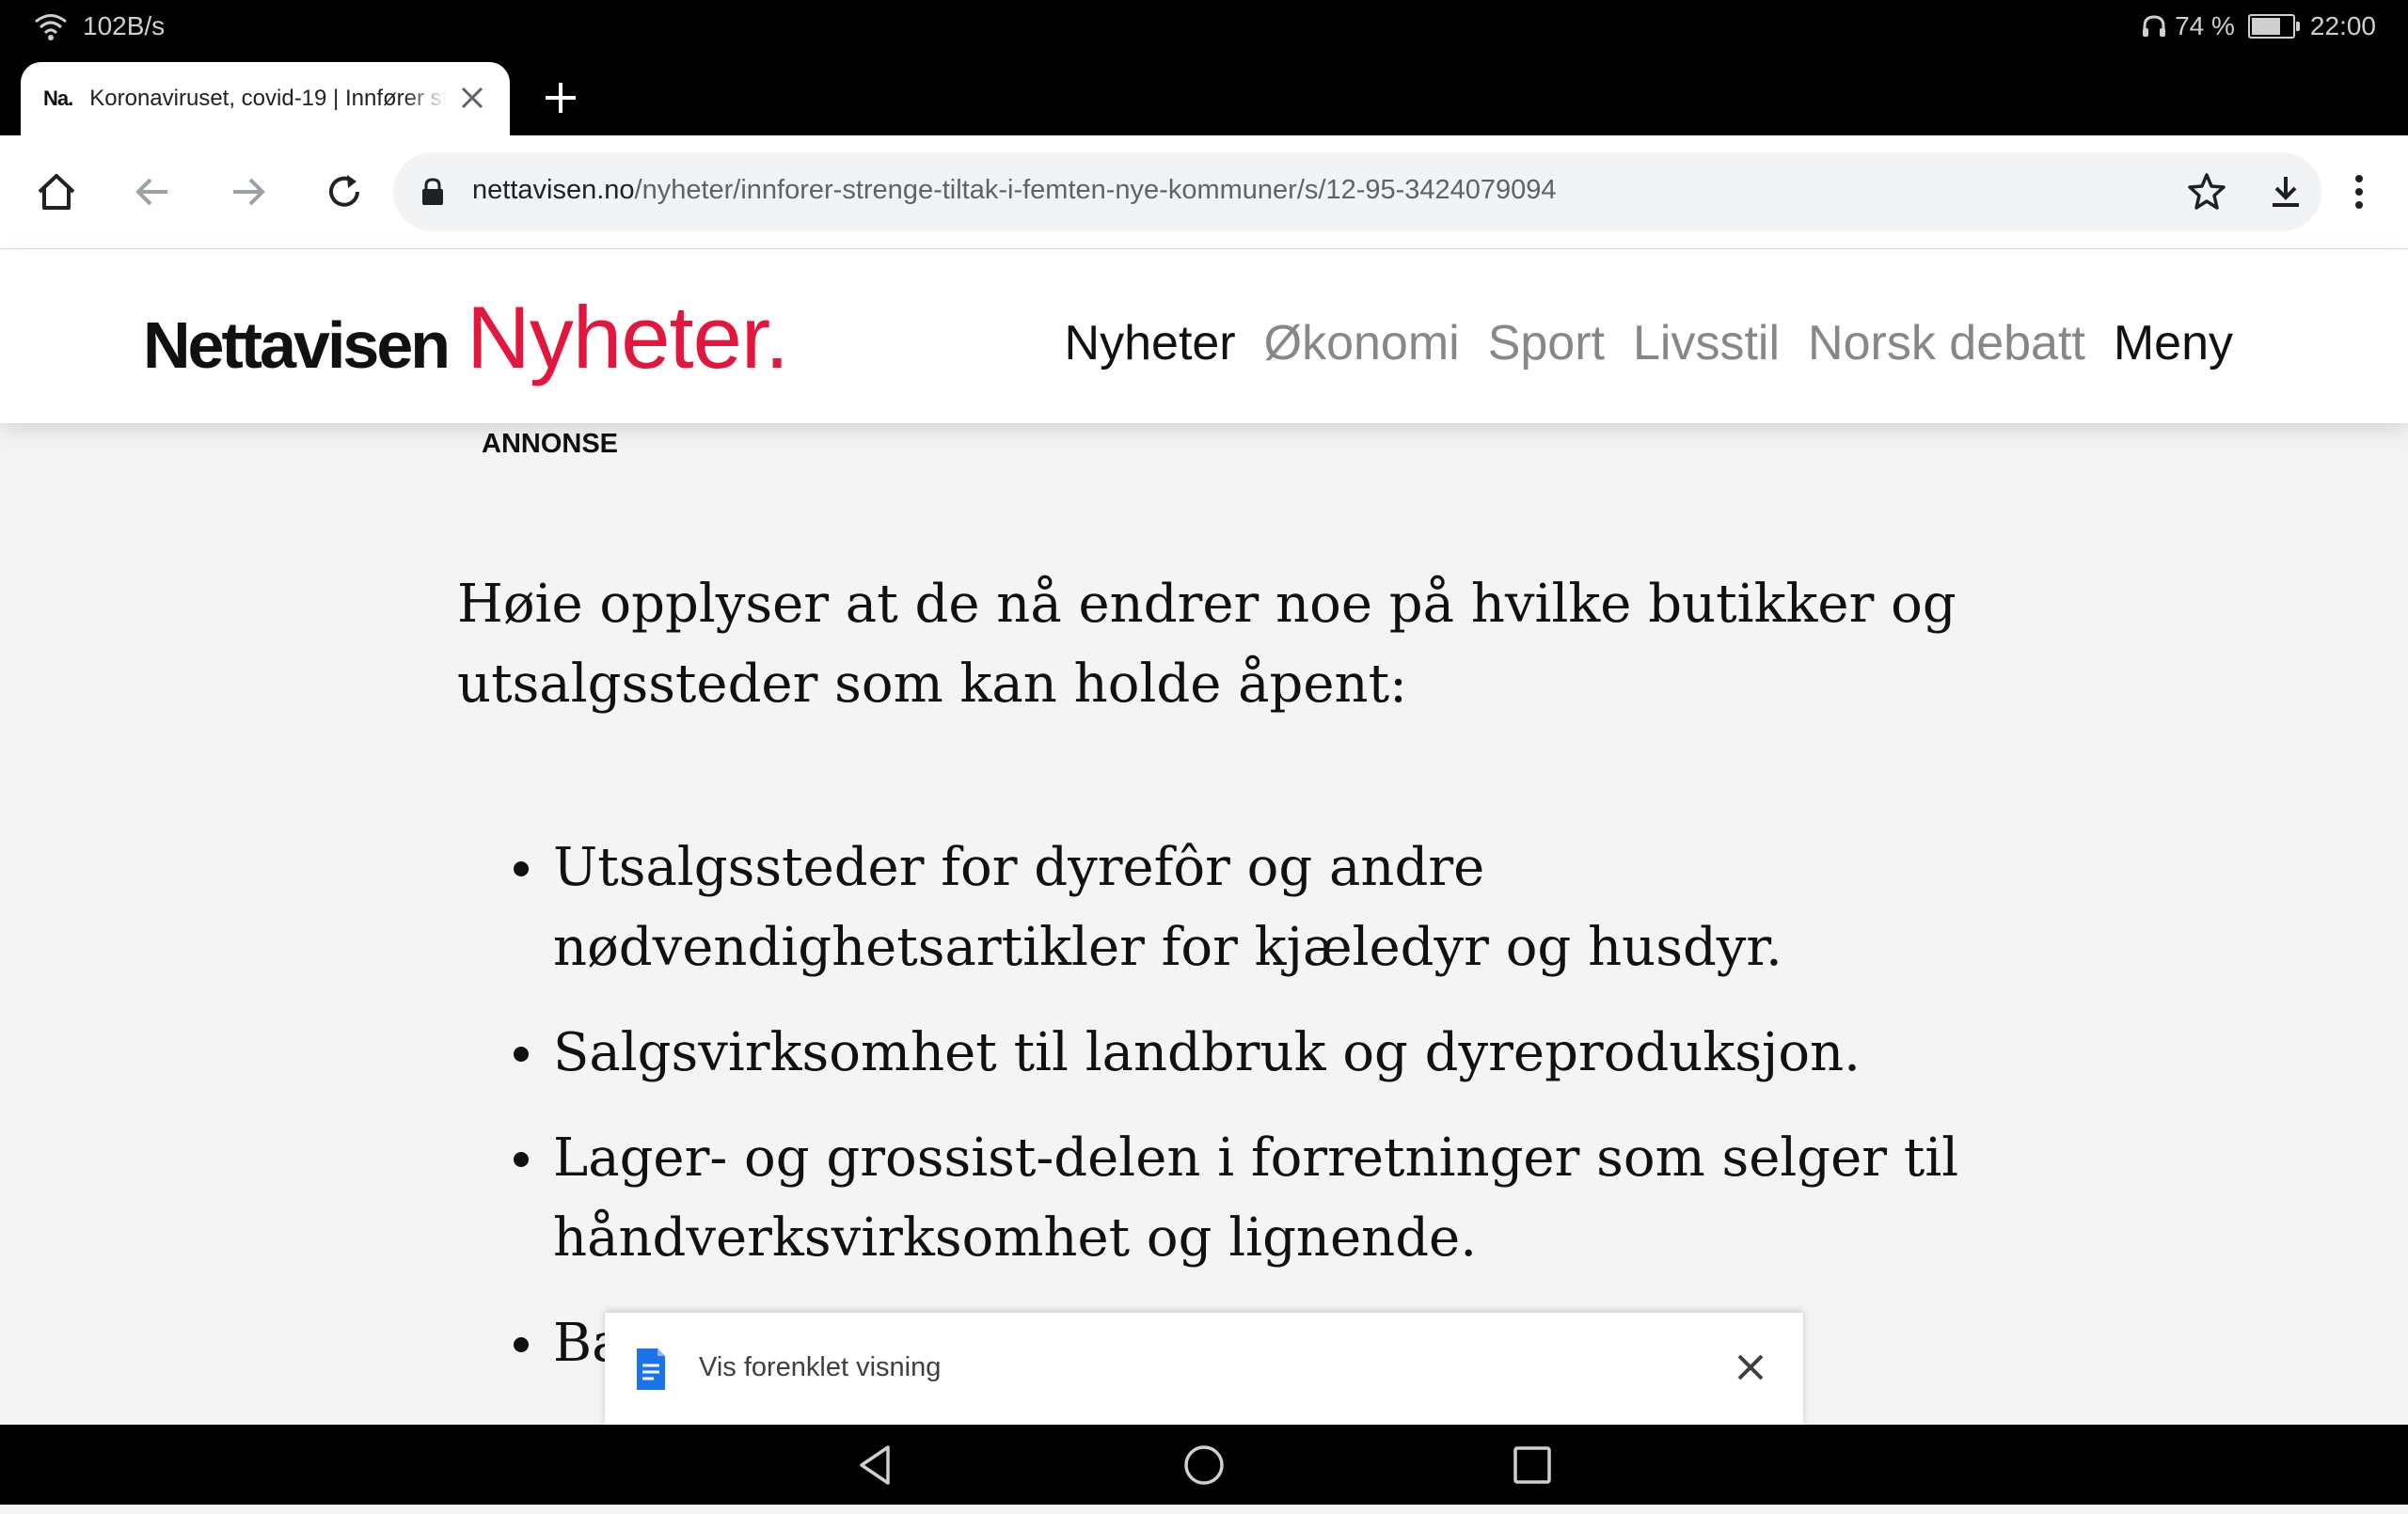 This screenshot has width=2408, height=1514. I want to click on logo-brand: Nettavisen, so click(297, 345).